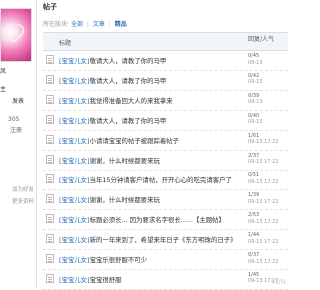 Image resolution: width=320 pixels, height=290 pixels. Describe the element at coordinates (268, 99) in the screenshot. I see `thread-meta: 0/39 09-13` at that location.